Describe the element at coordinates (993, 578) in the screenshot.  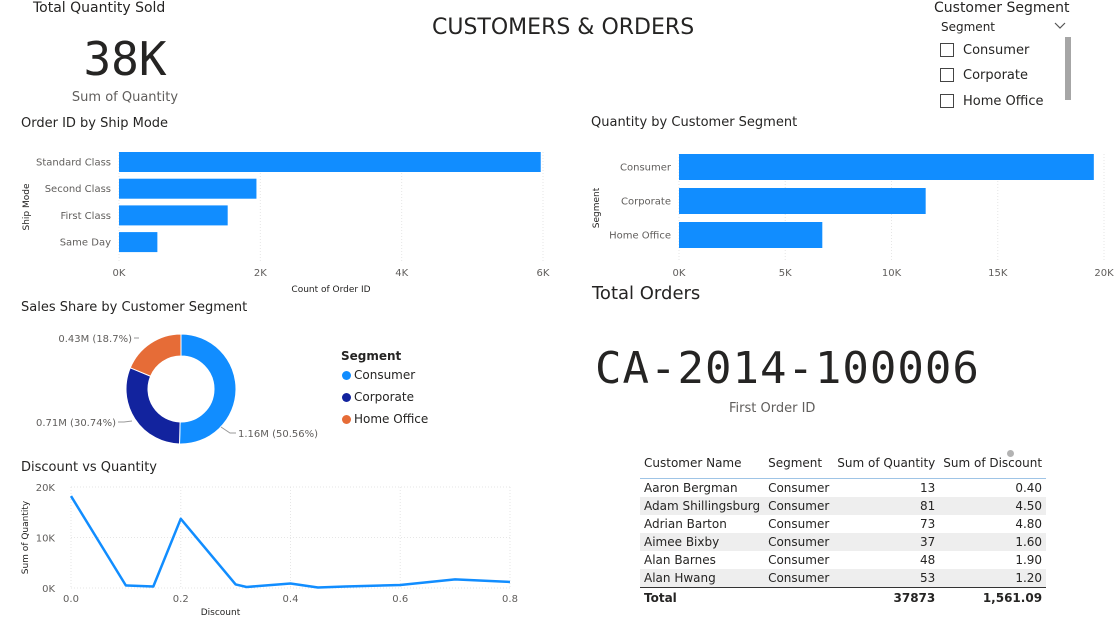
I see `cell-discount: 1.20` at that location.